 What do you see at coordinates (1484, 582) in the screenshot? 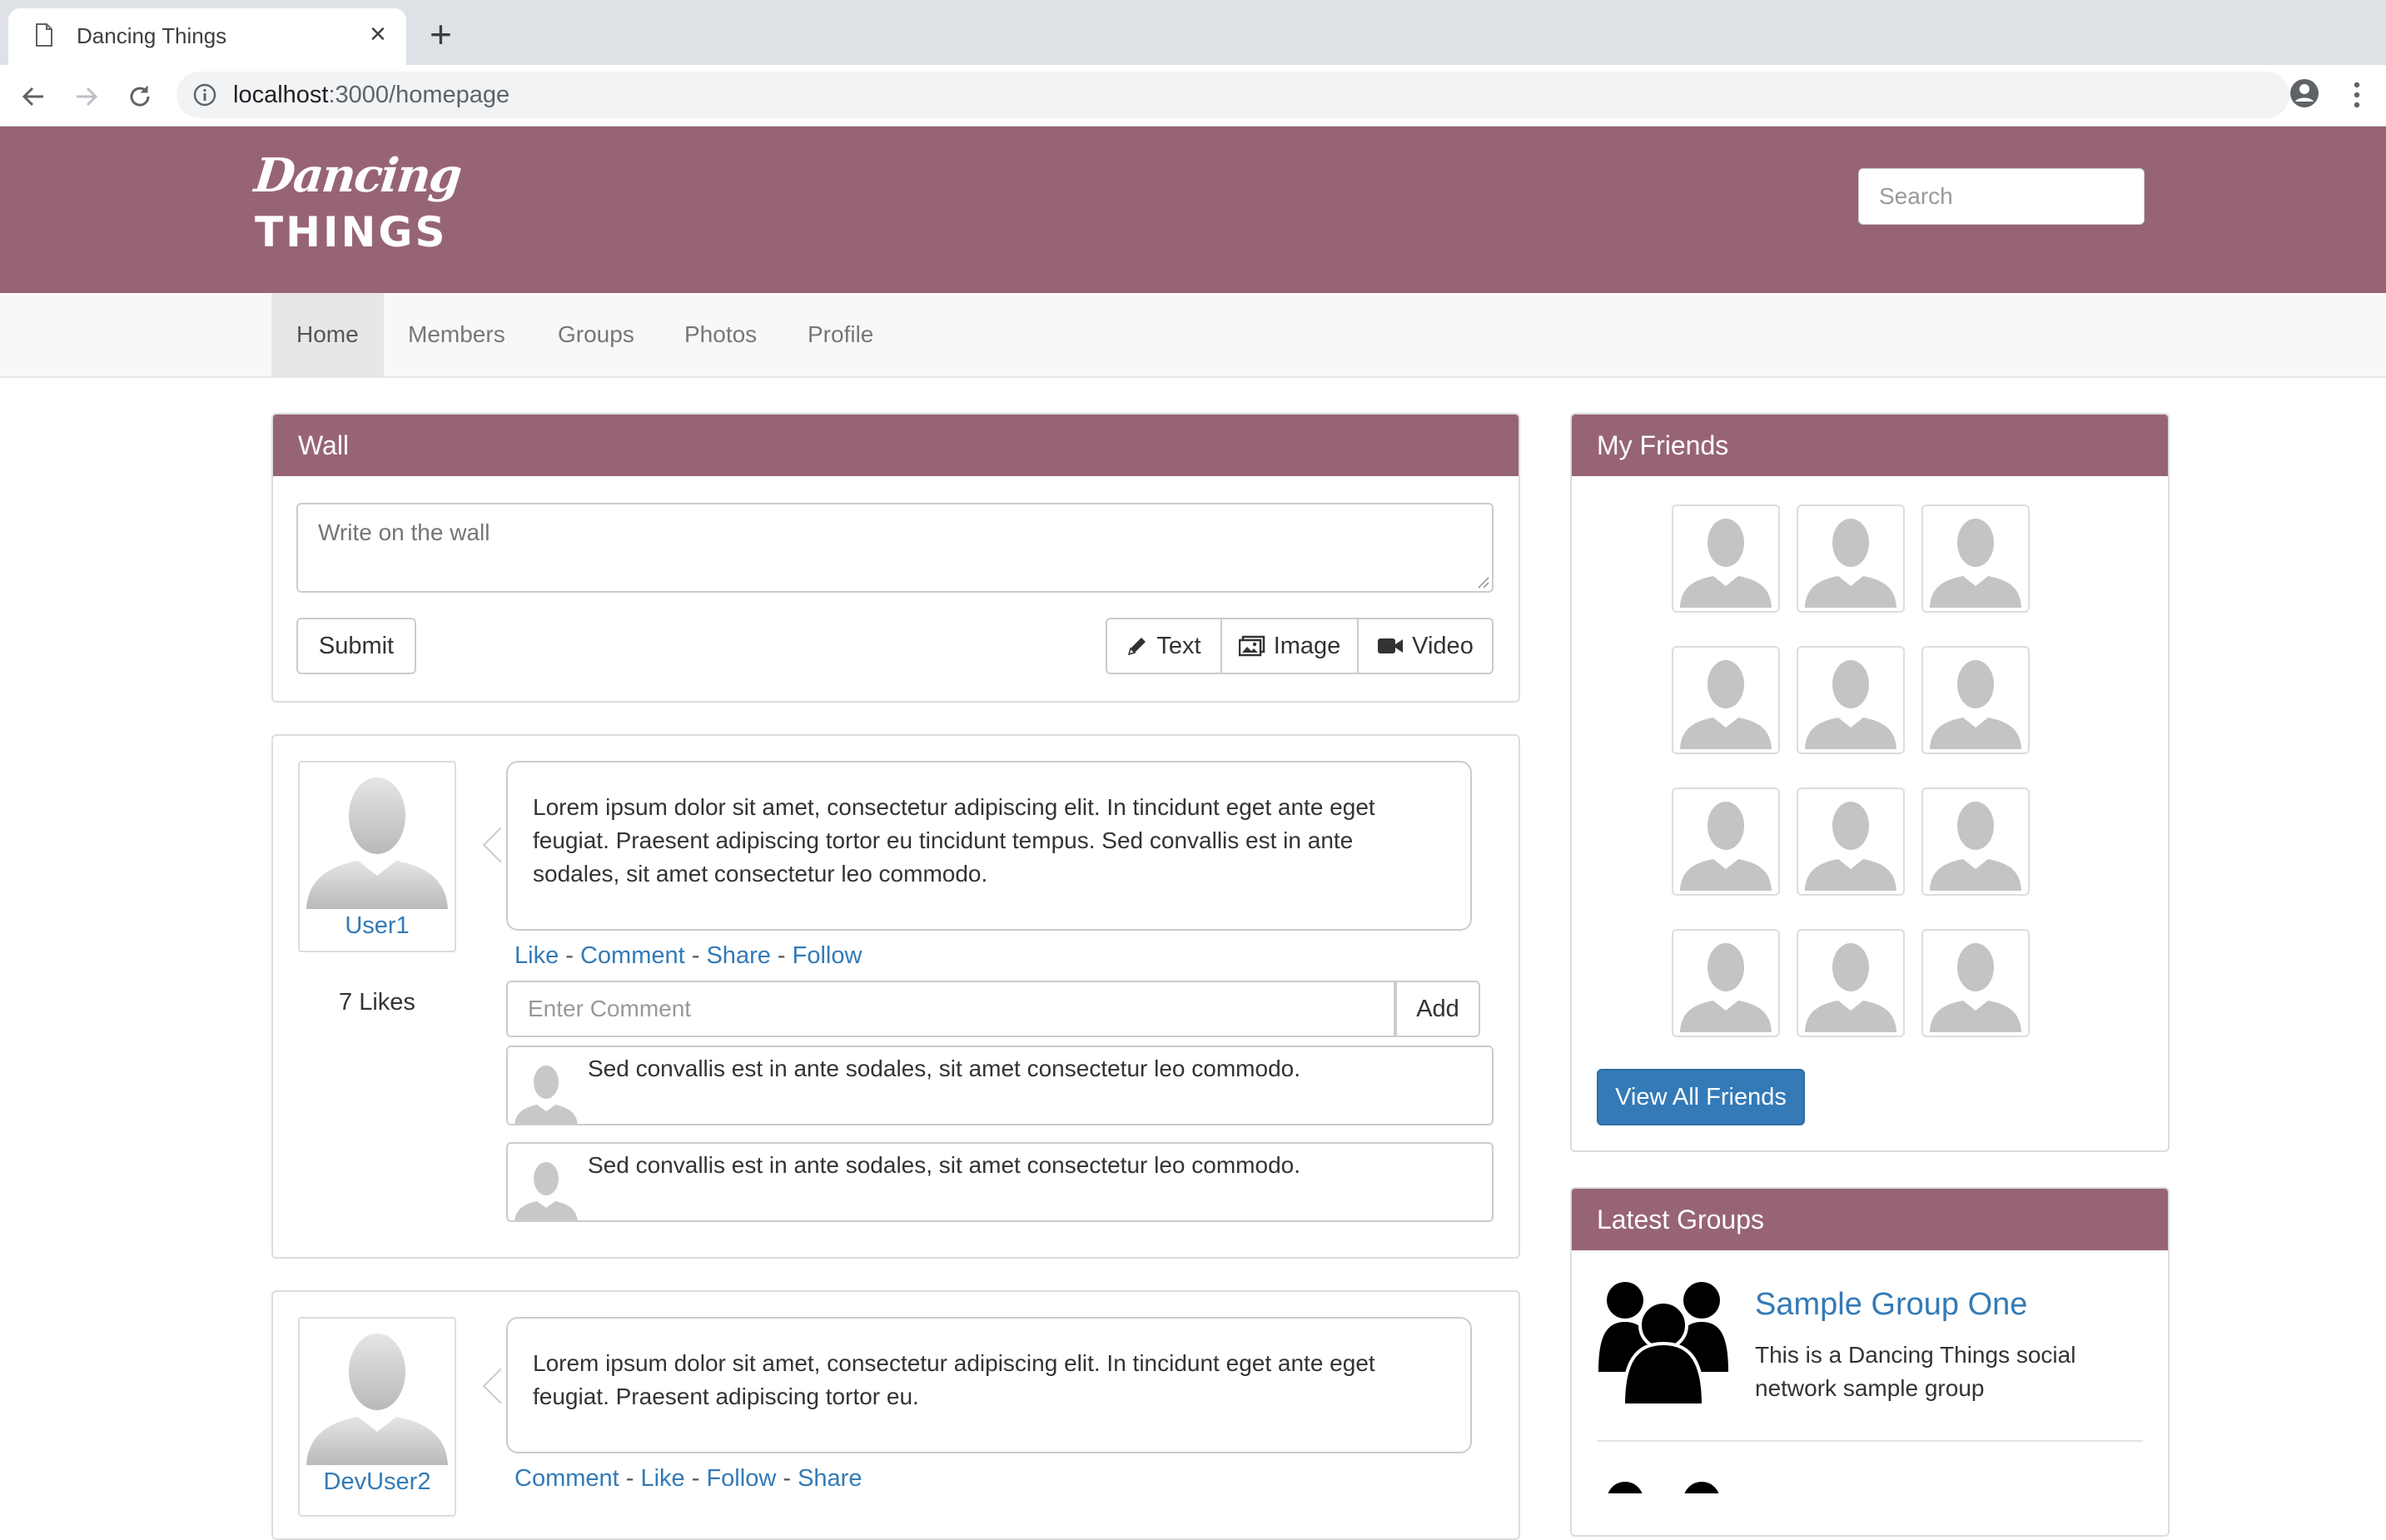
I see `resize-handle-icon` at bounding box center [1484, 582].